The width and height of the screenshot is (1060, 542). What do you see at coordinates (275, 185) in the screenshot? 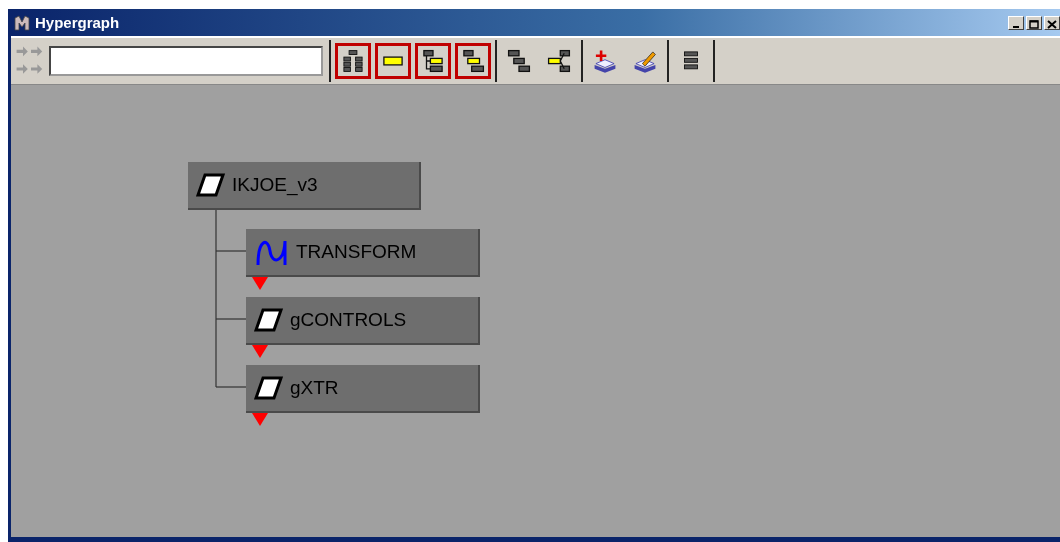
I see `node-label: IKJOE_v3` at bounding box center [275, 185].